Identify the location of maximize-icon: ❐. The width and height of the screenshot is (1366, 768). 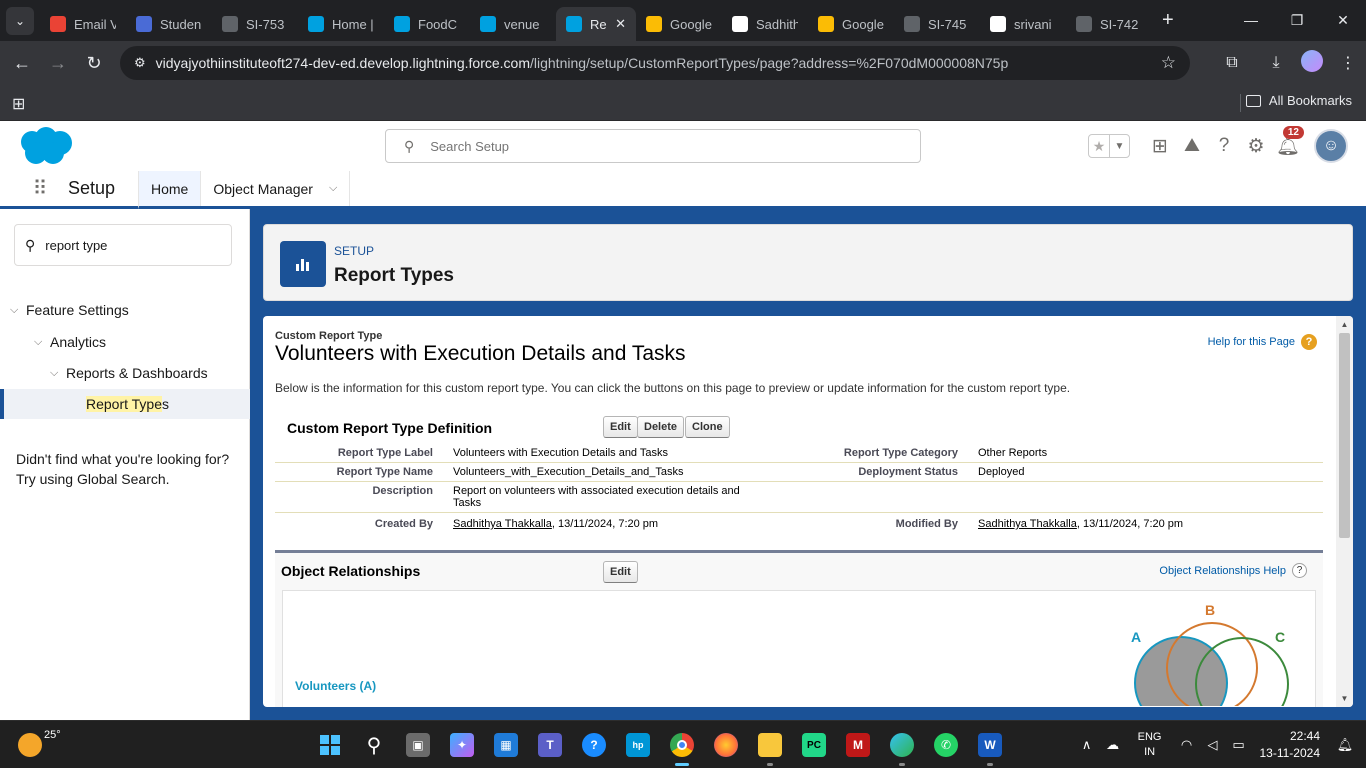
(1297, 20).